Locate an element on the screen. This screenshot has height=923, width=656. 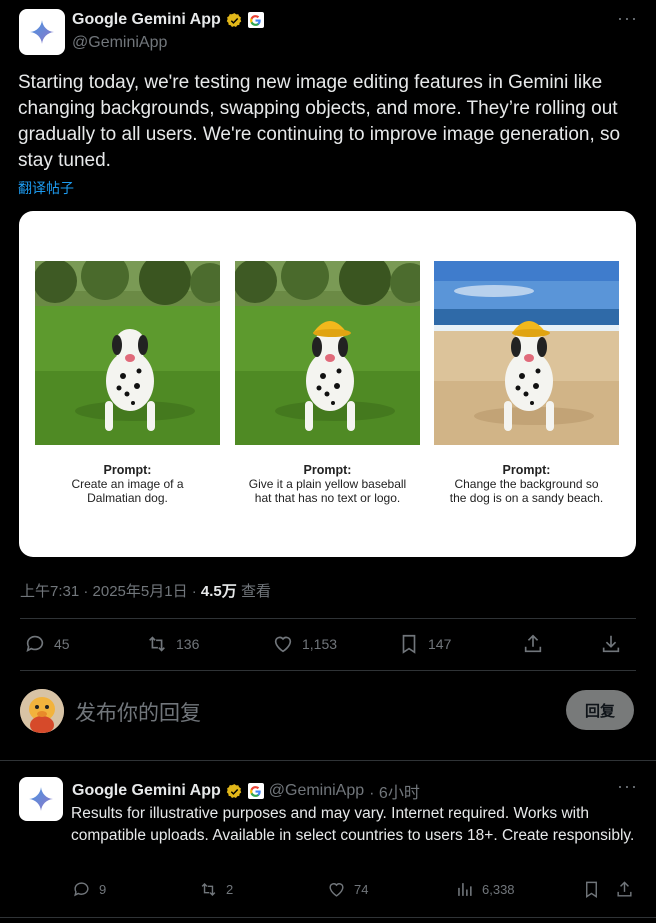
prompt-line: Dalmatian dog. is located at coordinates (127, 498).